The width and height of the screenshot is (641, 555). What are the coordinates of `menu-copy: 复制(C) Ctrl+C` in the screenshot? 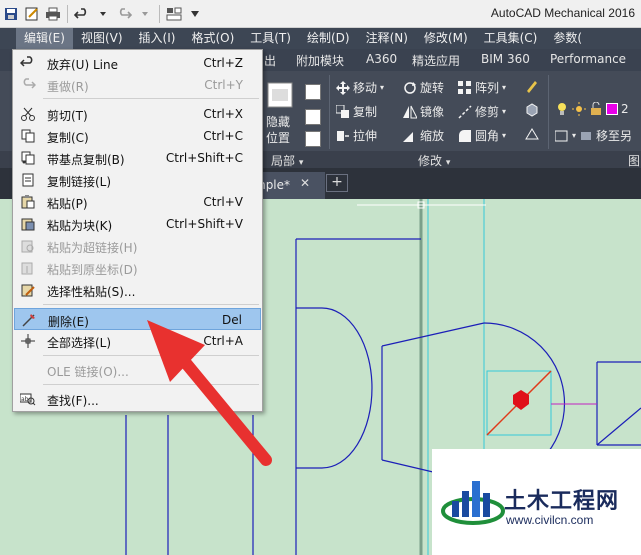 It's located at (137, 136).